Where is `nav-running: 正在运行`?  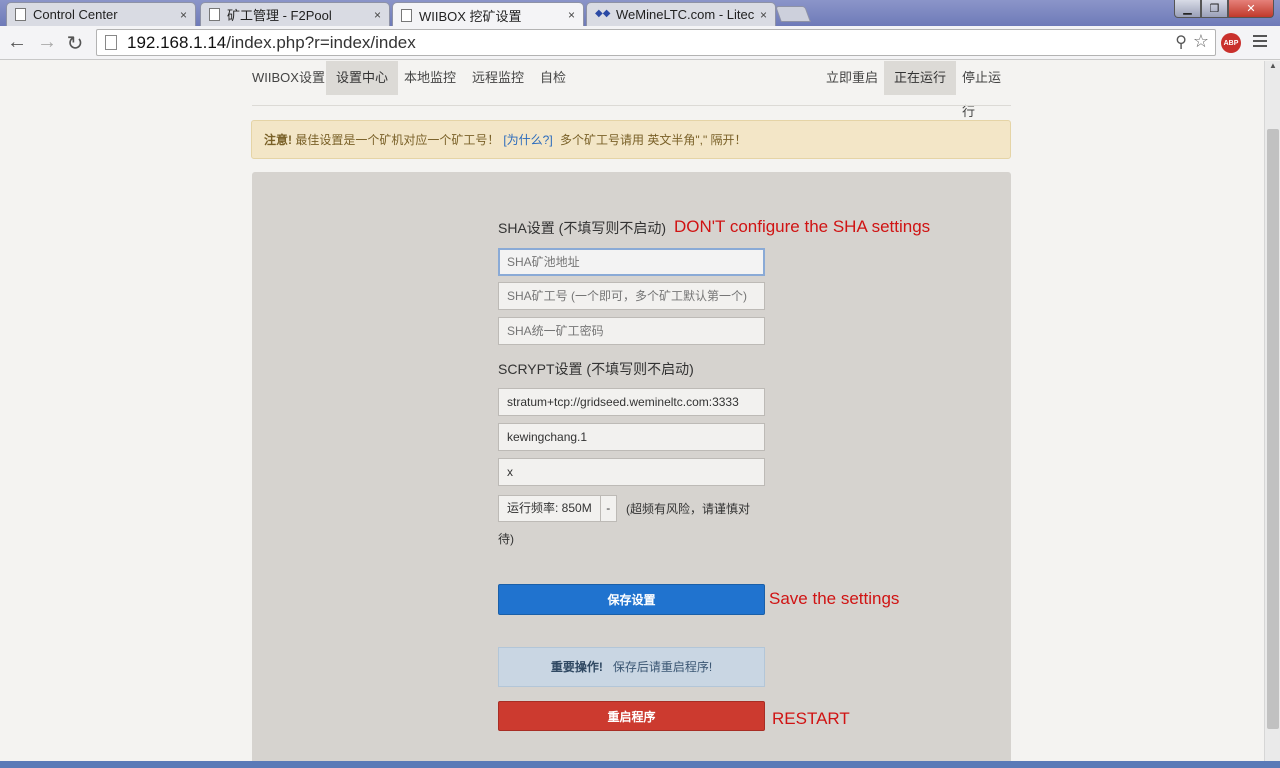
nav-running: 正在运行 is located at coordinates (920, 78).